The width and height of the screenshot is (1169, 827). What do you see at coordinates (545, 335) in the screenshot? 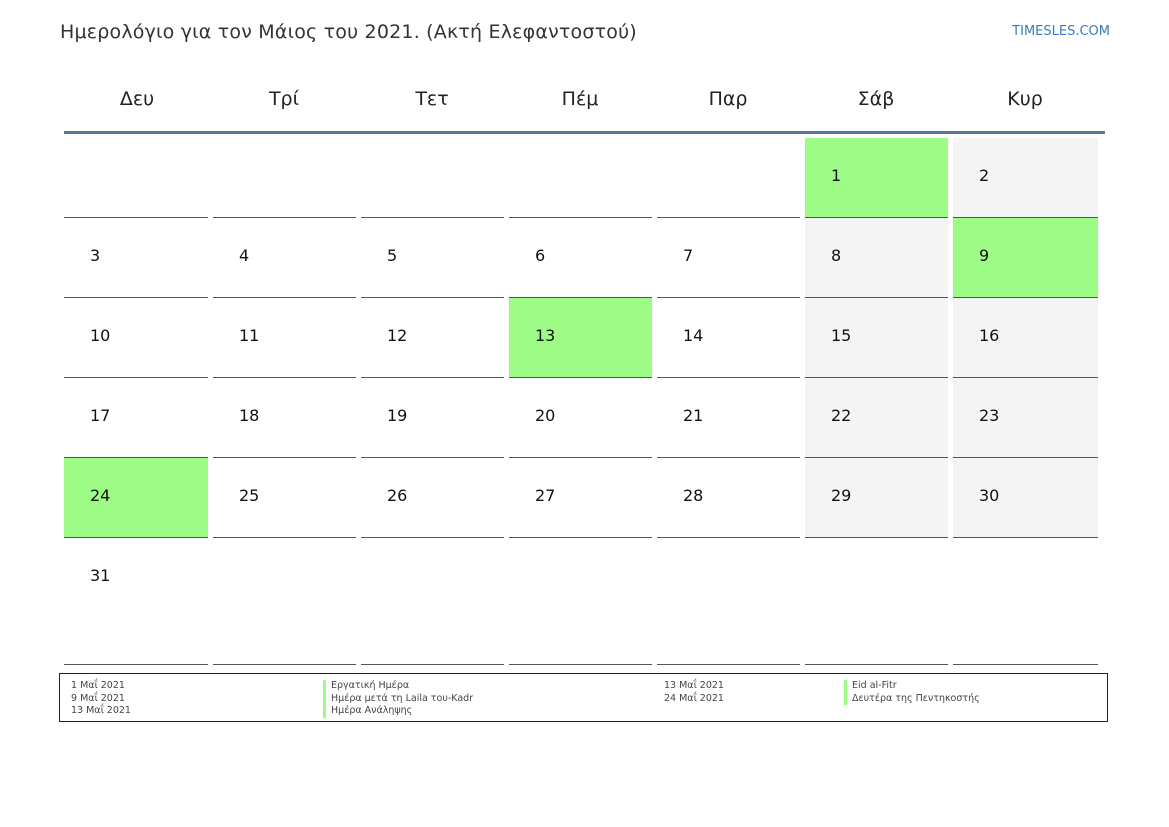
I see `day-number: 13` at bounding box center [545, 335].